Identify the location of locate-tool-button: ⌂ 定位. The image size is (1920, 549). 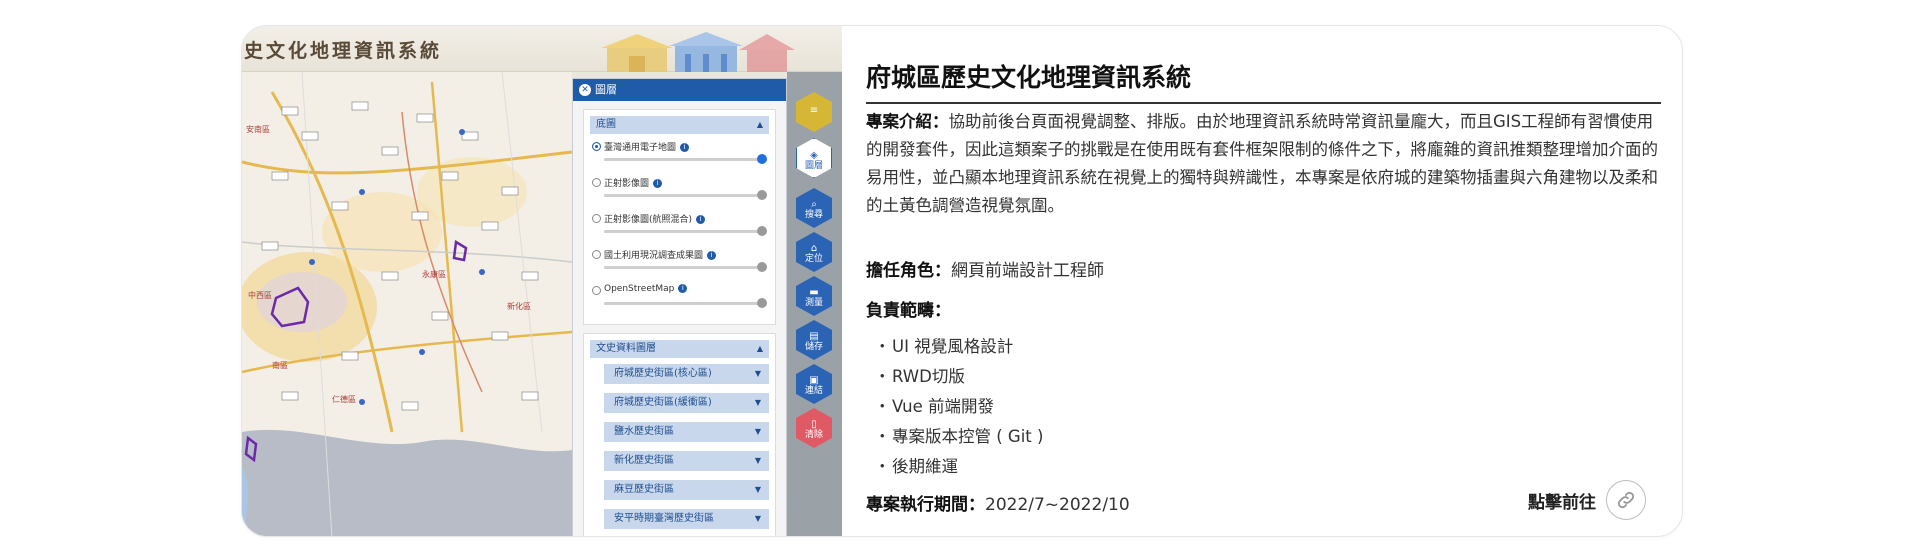
(814, 252).